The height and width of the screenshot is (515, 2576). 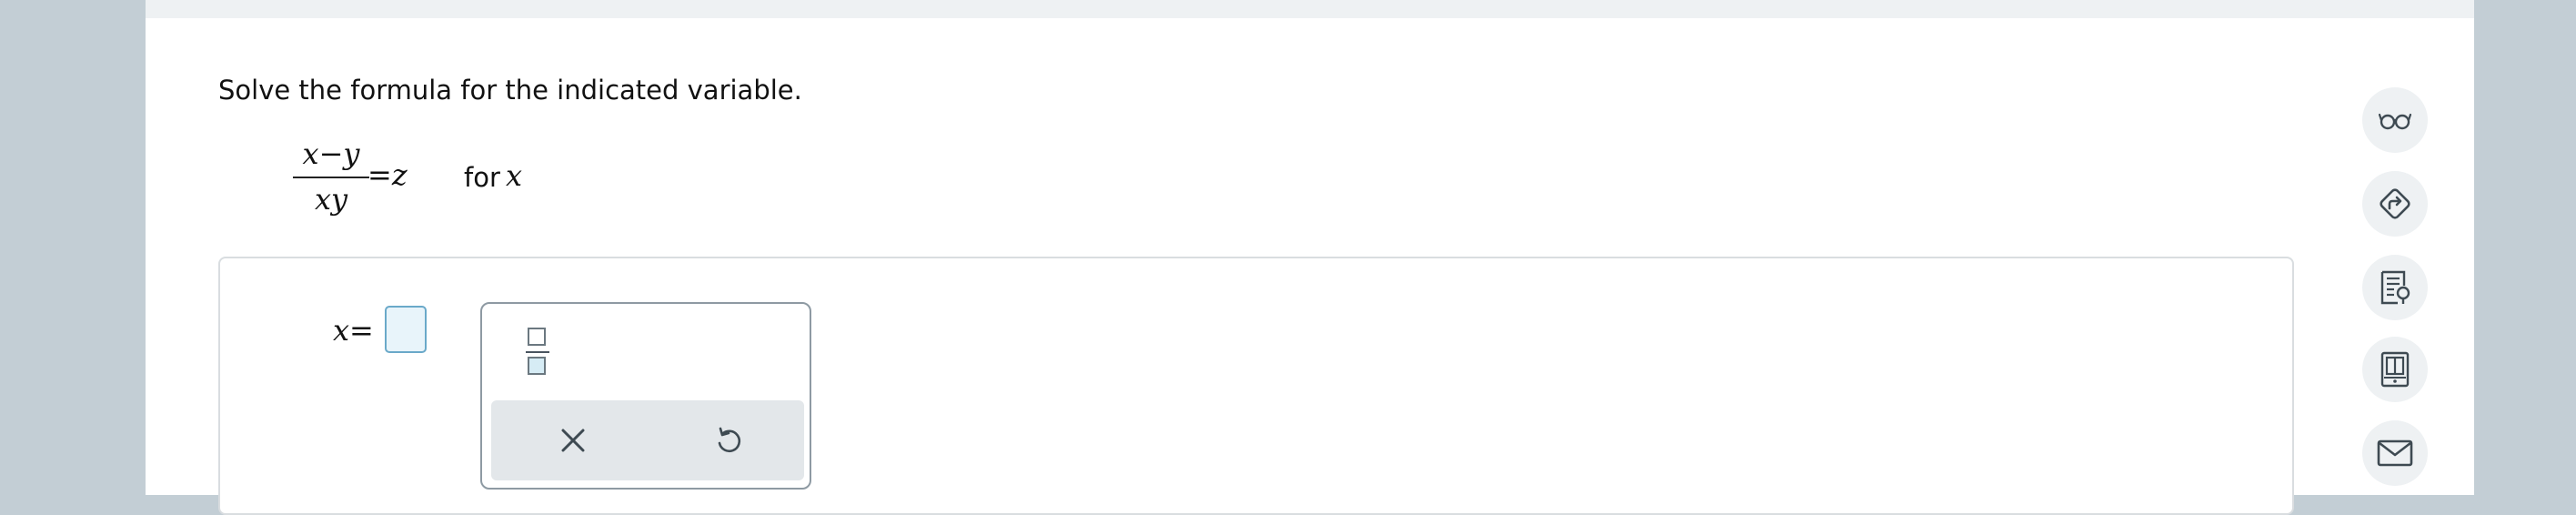 I want to click on textbook-button, so click(x=2395, y=287).